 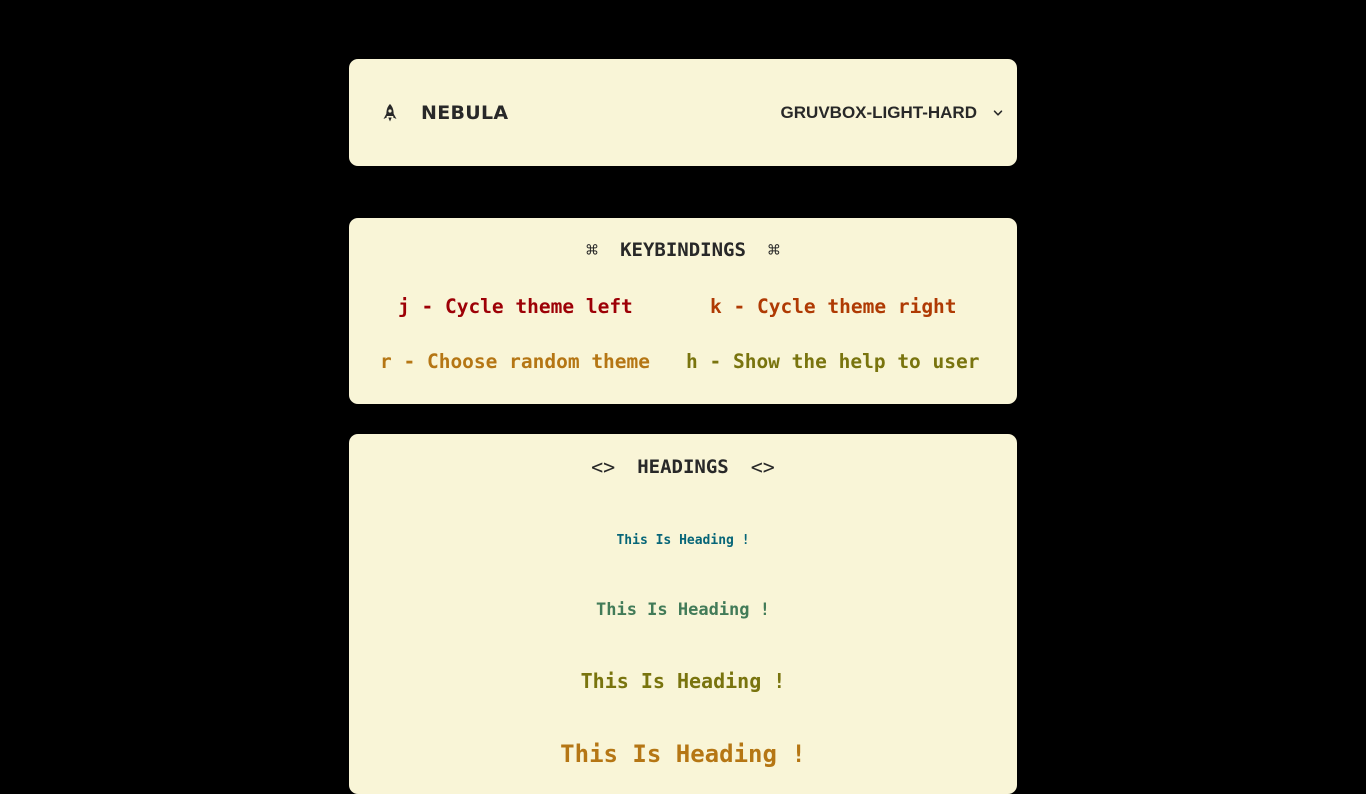 I want to click on keybinding-h: h - Show the help to user, so click(x=833, y=361).